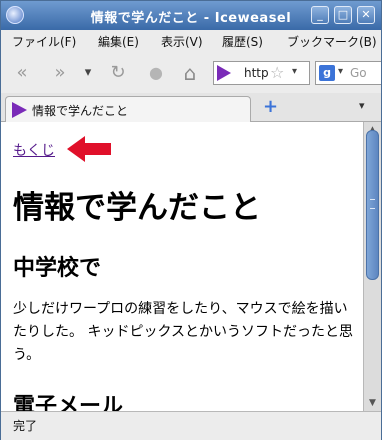  I want to click on site-favicon-icon, so click(224, 73).